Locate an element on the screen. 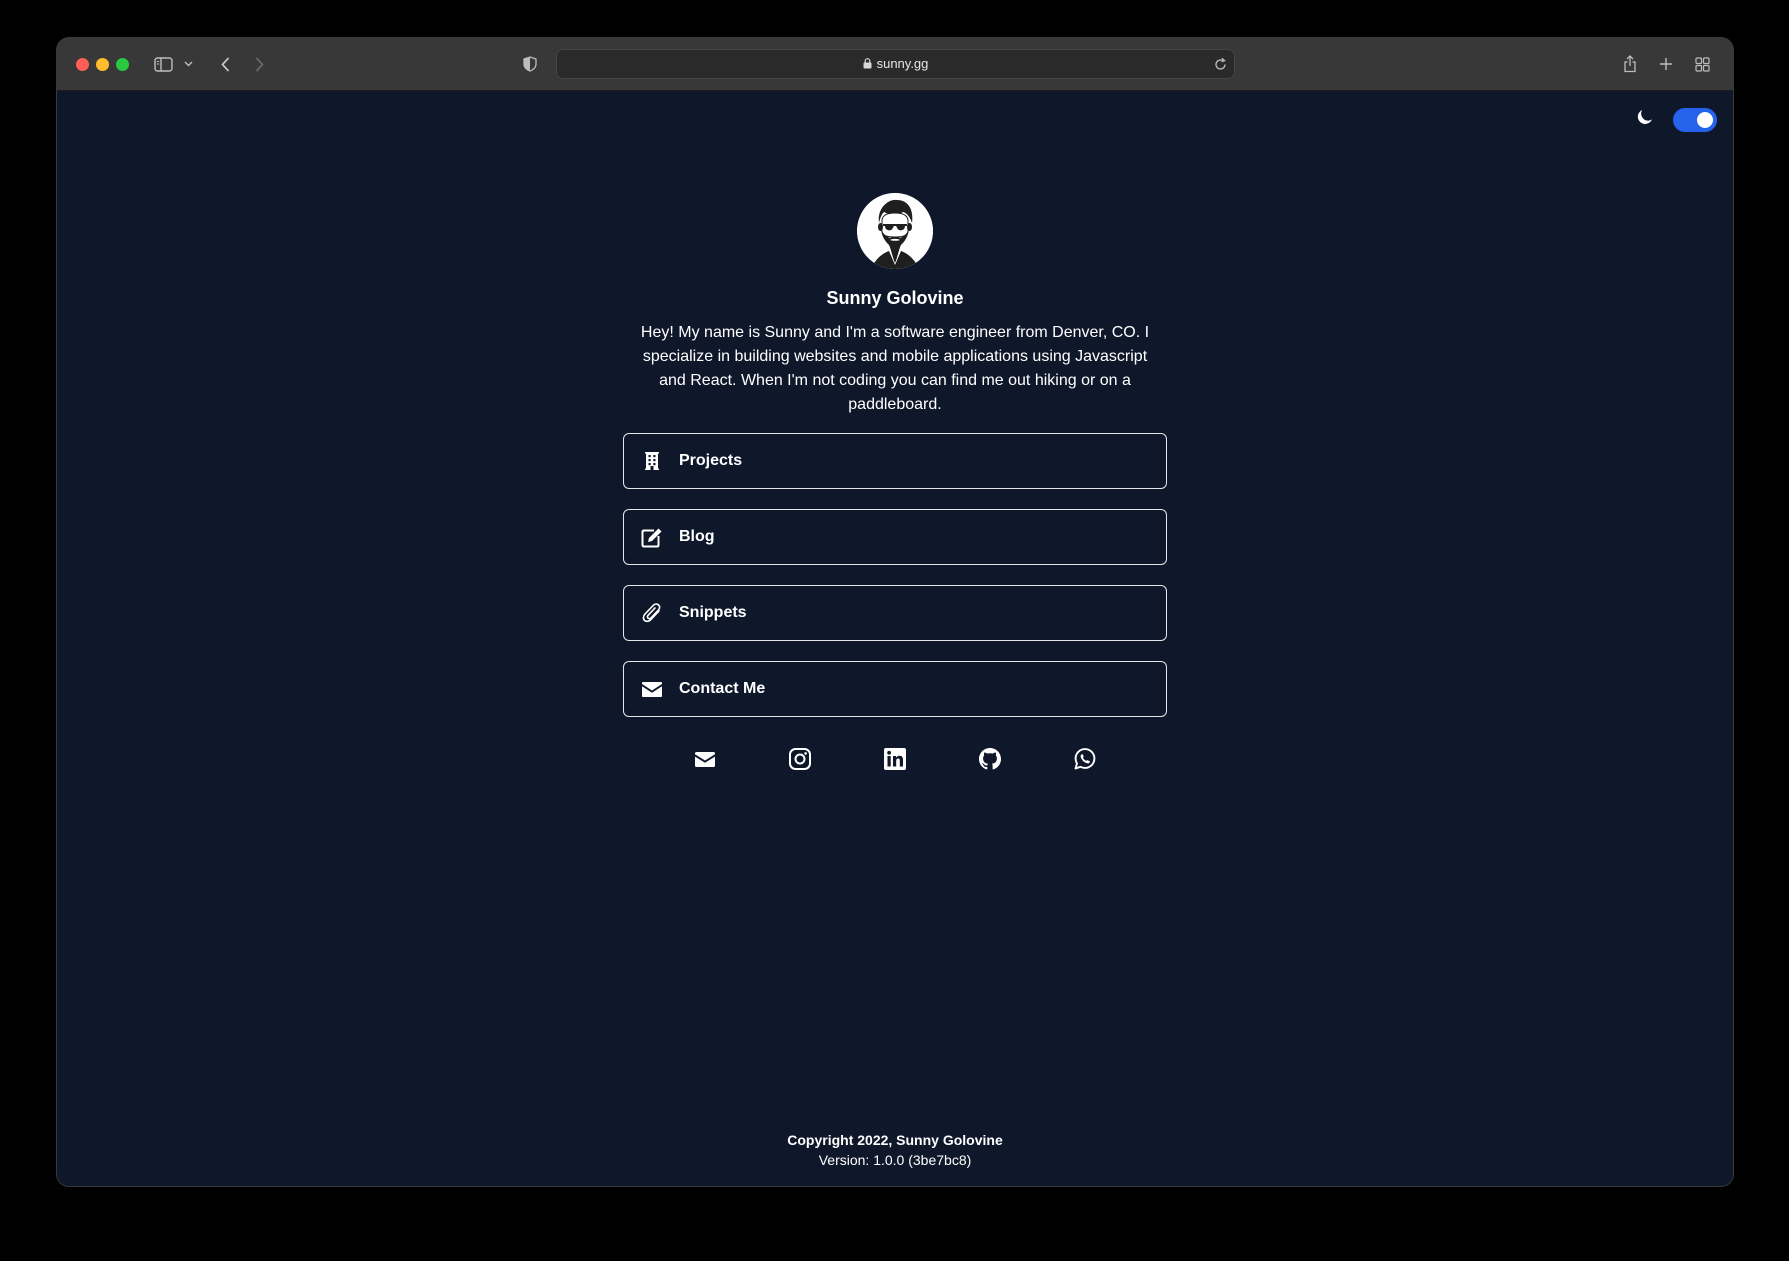 This screenshot has height=1261, width=1789. profile-name: Sunny Golovine is located at coordinates (895, 298).